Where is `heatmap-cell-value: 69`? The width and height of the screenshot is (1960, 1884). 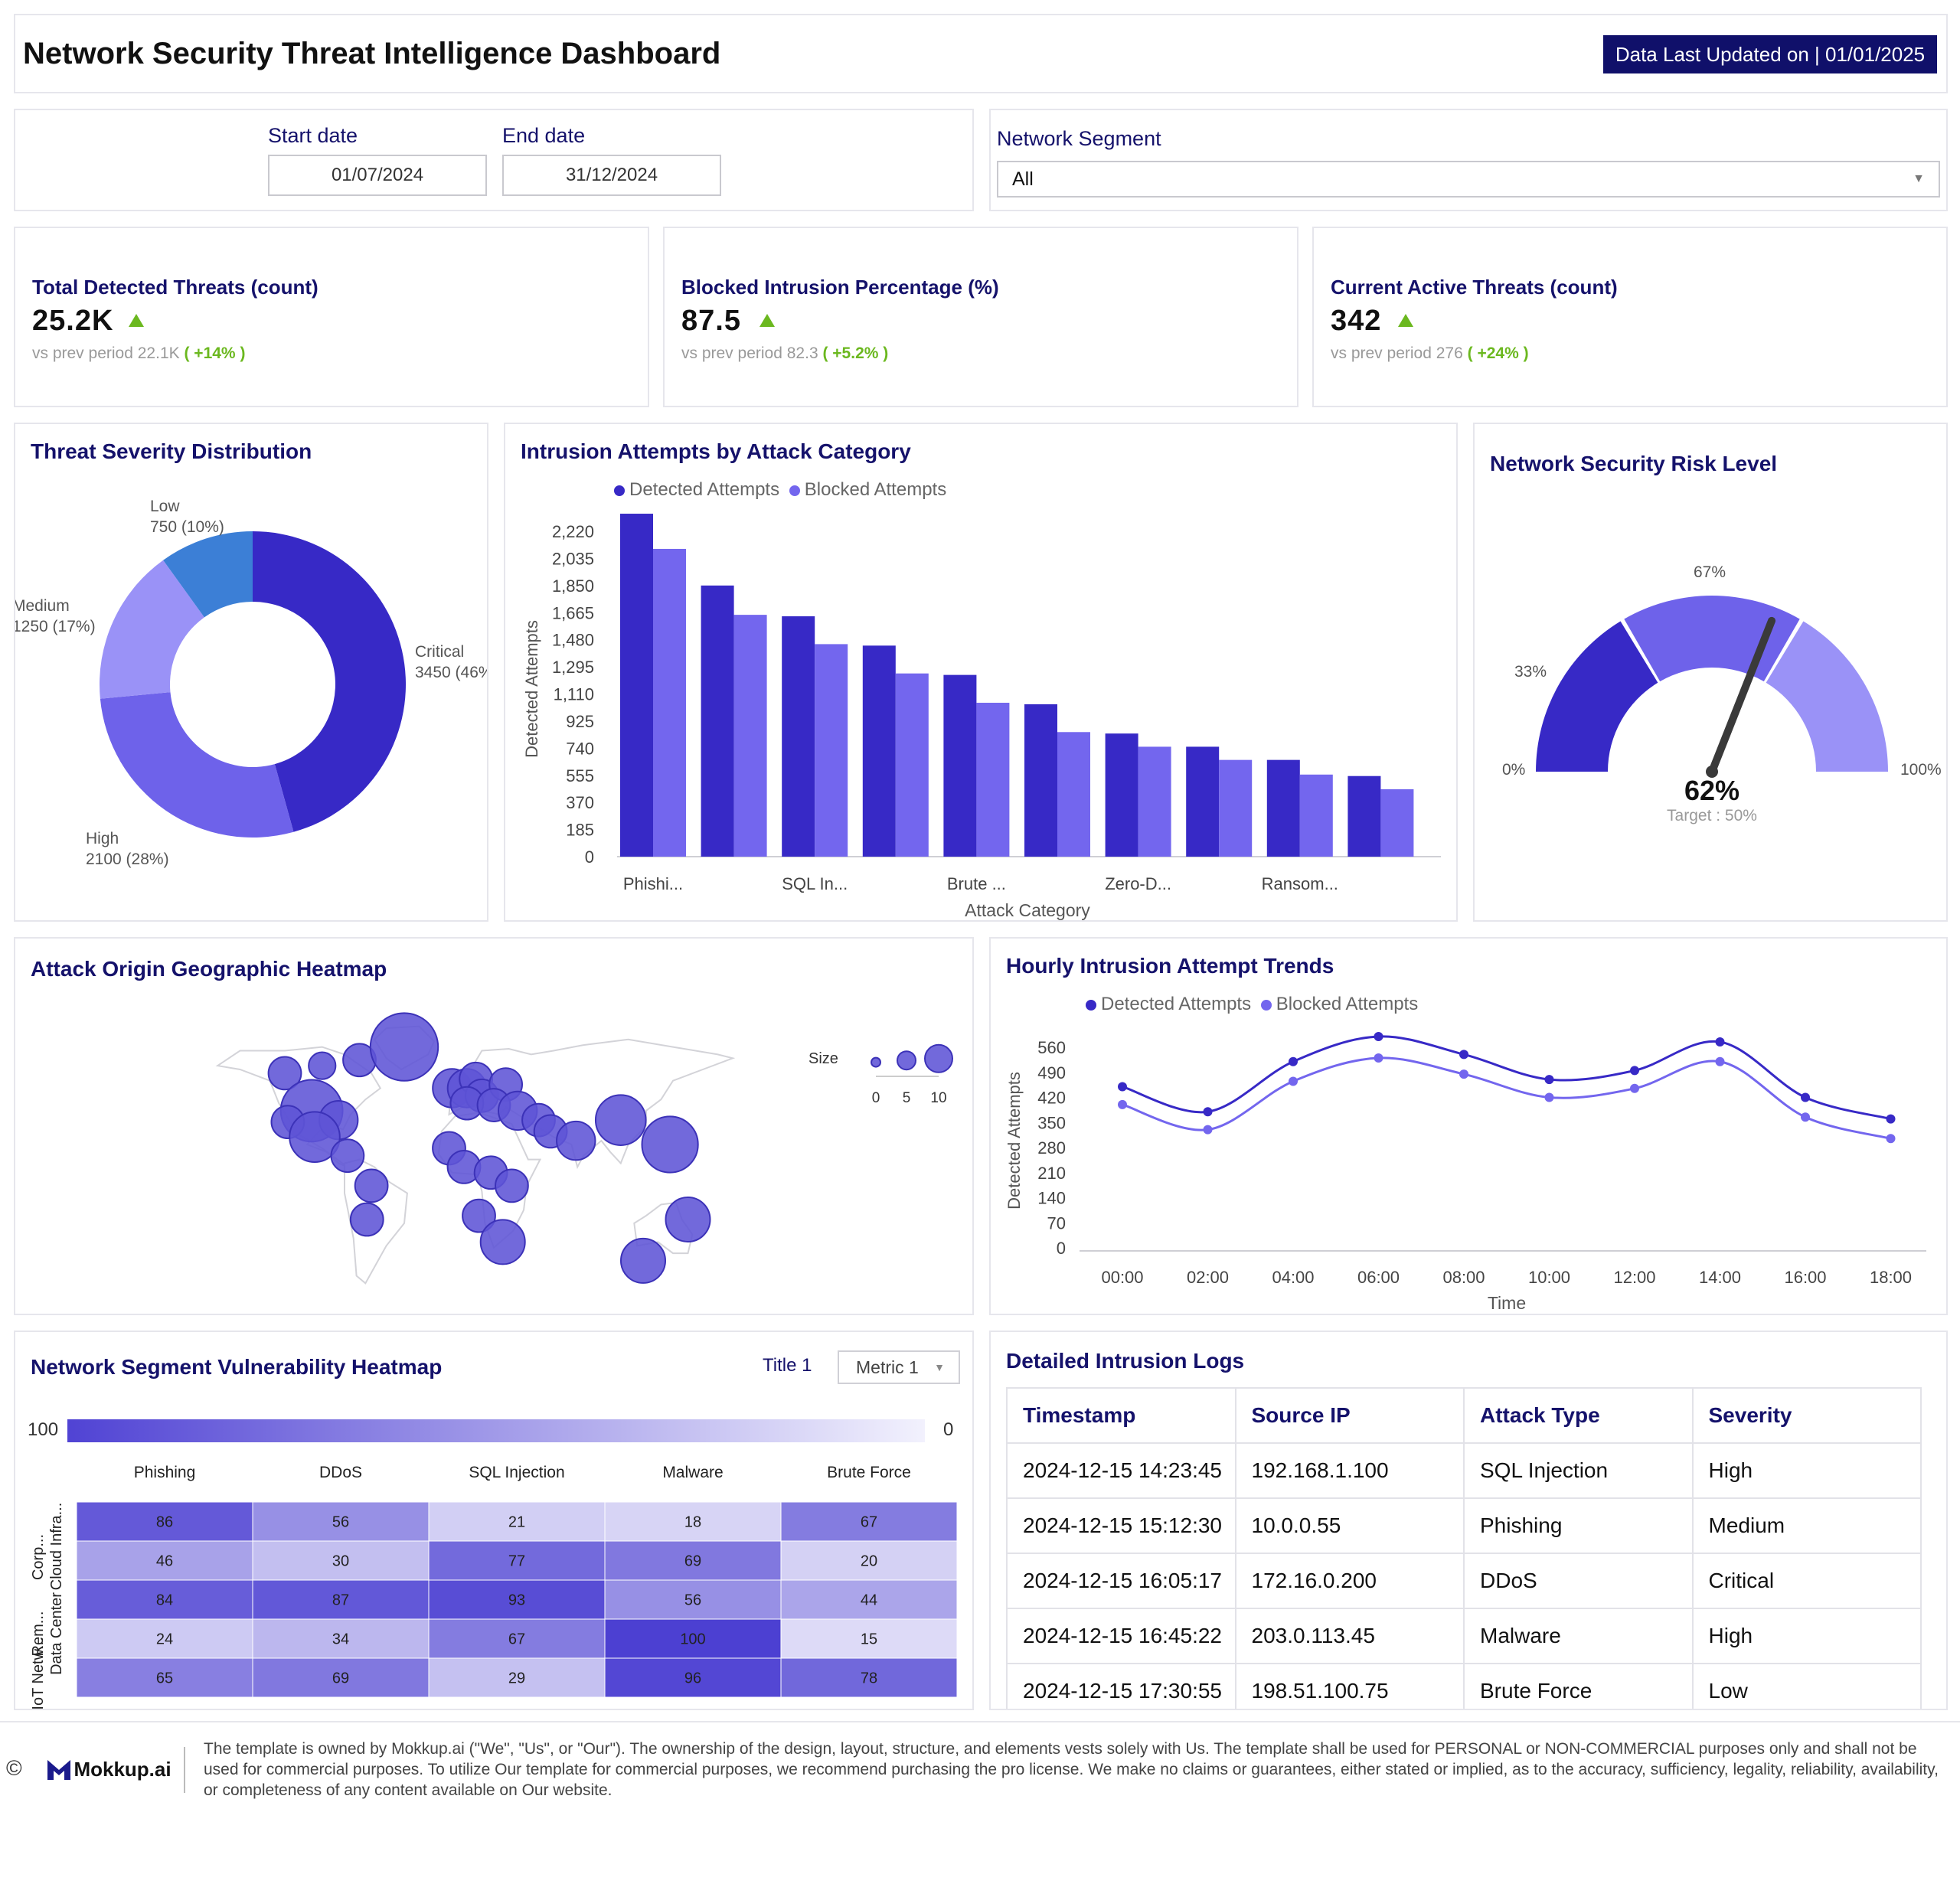 heatmap-cell-value: 69 is located at coordinates (340, 1678).